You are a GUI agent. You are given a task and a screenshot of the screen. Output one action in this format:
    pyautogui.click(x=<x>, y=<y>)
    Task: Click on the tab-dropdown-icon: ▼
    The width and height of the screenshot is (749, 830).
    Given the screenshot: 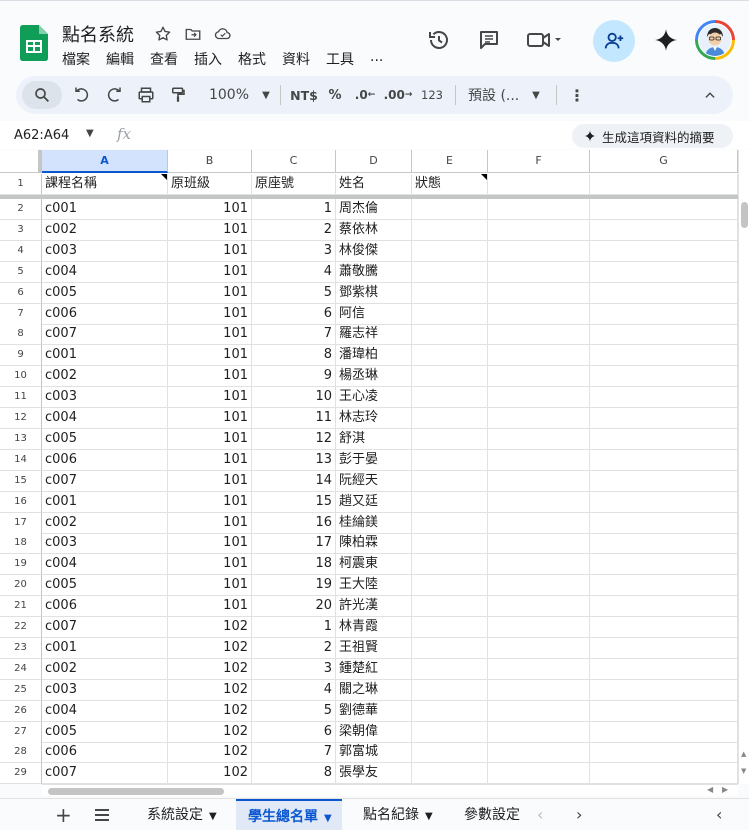 What is the action you would take?
    pyautogui.click(x=328, y=818)
    